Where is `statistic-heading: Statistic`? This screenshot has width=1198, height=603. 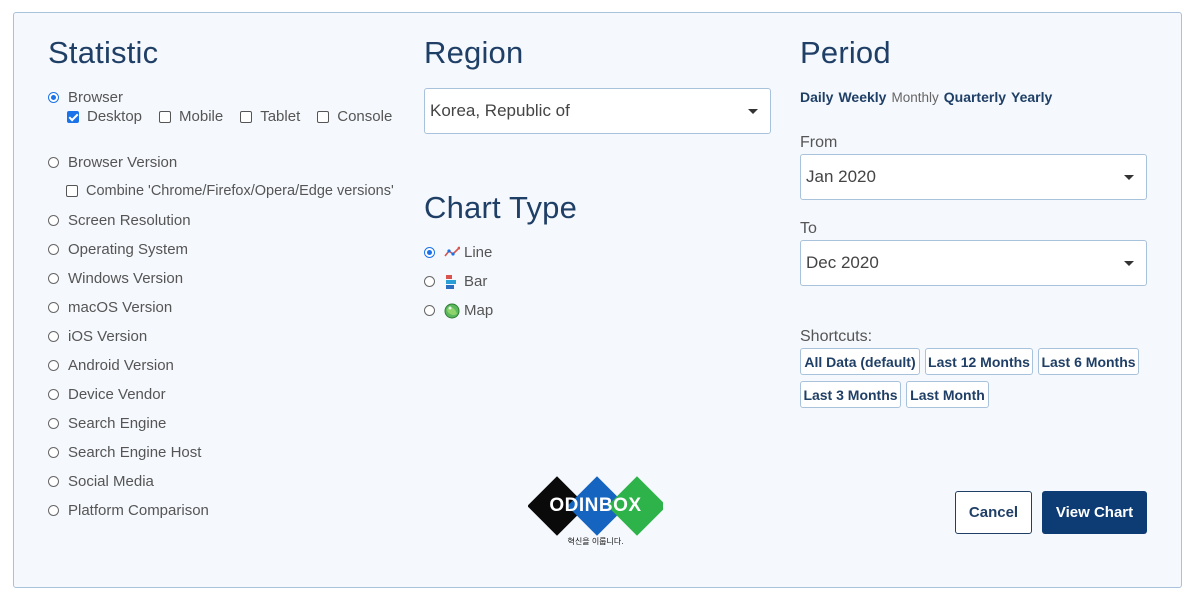 statistic-heading: Statistic is located at coordinates (103, 52).